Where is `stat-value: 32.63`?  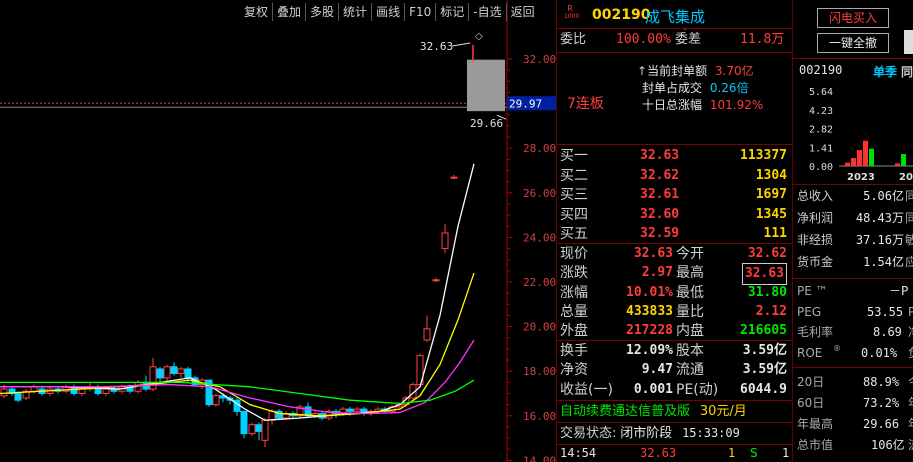 stat-value: 32.63 is located at coordinates (653, 253).